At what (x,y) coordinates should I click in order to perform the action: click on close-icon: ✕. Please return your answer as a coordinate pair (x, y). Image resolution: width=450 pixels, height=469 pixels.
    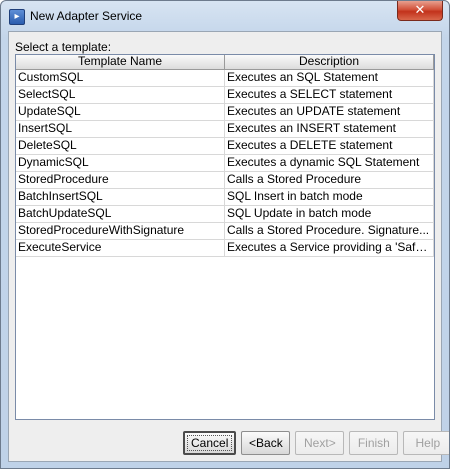
    Looking at the image, I should click on (420, 9).